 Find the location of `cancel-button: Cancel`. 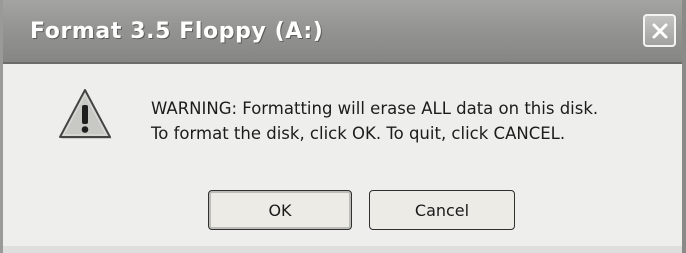

cancel-button: Cancel is located at coordinates (442, 210).